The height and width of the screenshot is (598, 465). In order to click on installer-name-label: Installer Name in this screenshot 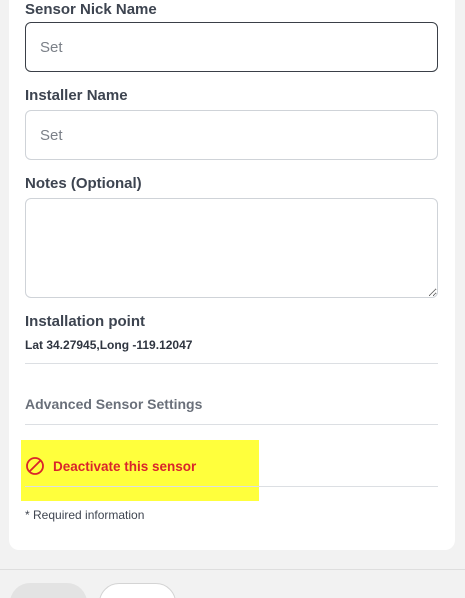, I will do `click(76, 95)`.